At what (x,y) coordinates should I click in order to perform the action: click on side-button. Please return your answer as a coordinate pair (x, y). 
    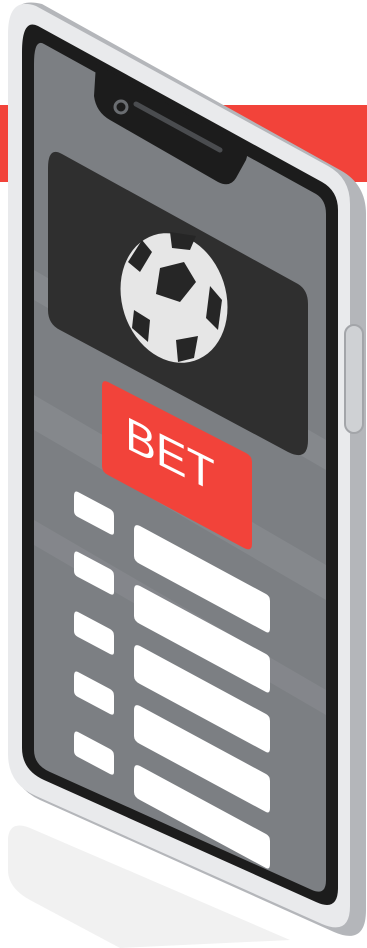
    Looking at the image, I should click on (354, 379).